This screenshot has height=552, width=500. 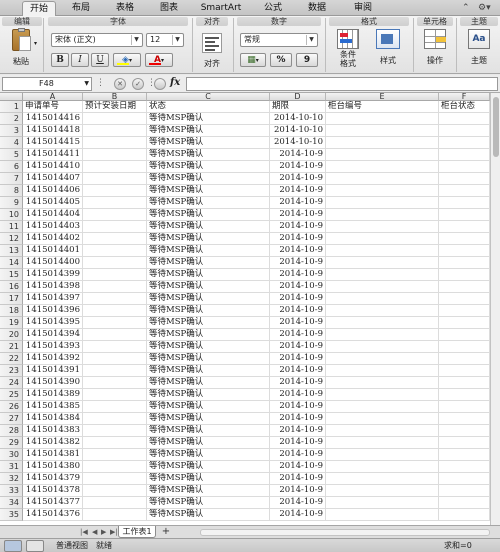 What do you see at coordinates (159, 60) in the screenshot?
I see `font-color-button: A▾` at bounding box center [159, 60].